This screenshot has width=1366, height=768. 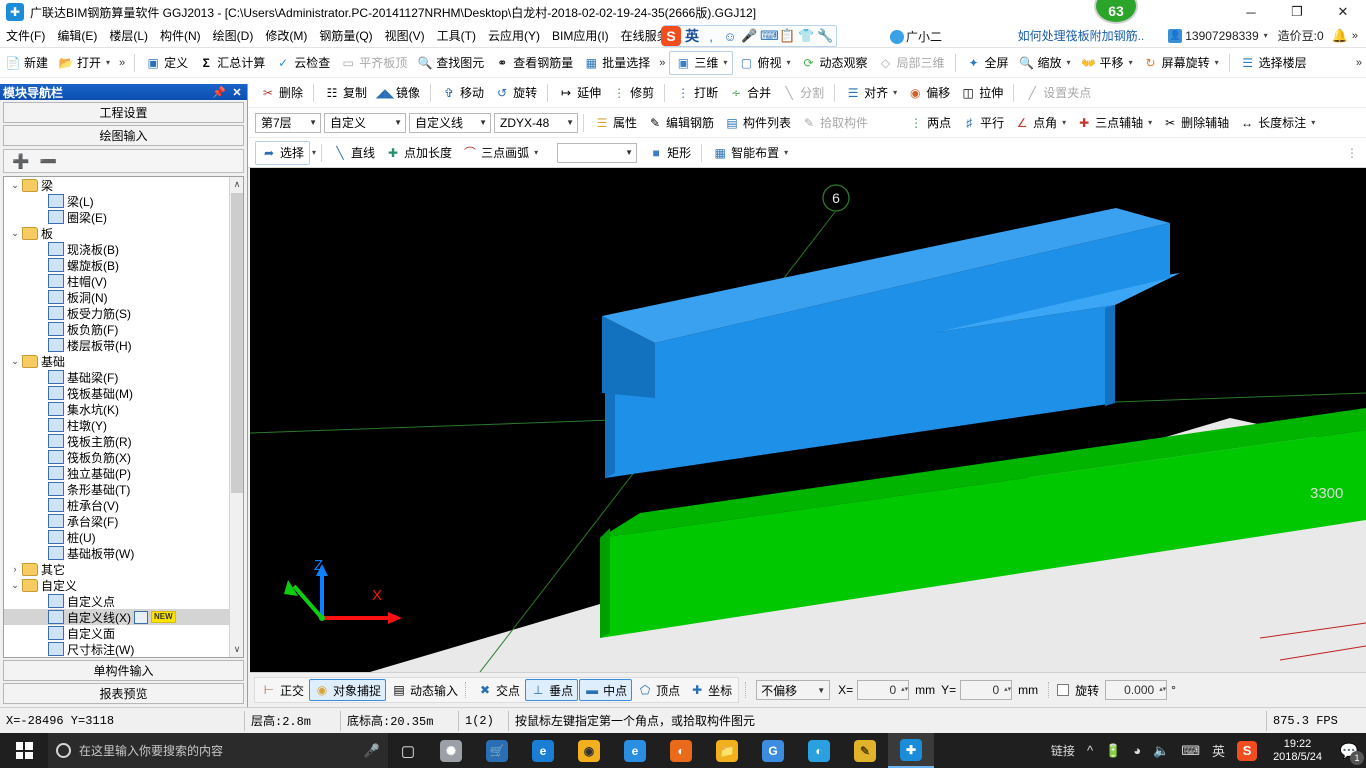 What do you see at coordinates (1313, 122) in the screenshot?
I see `length-dim-caret-icon: ▾` at bounding box center [1313, 122].